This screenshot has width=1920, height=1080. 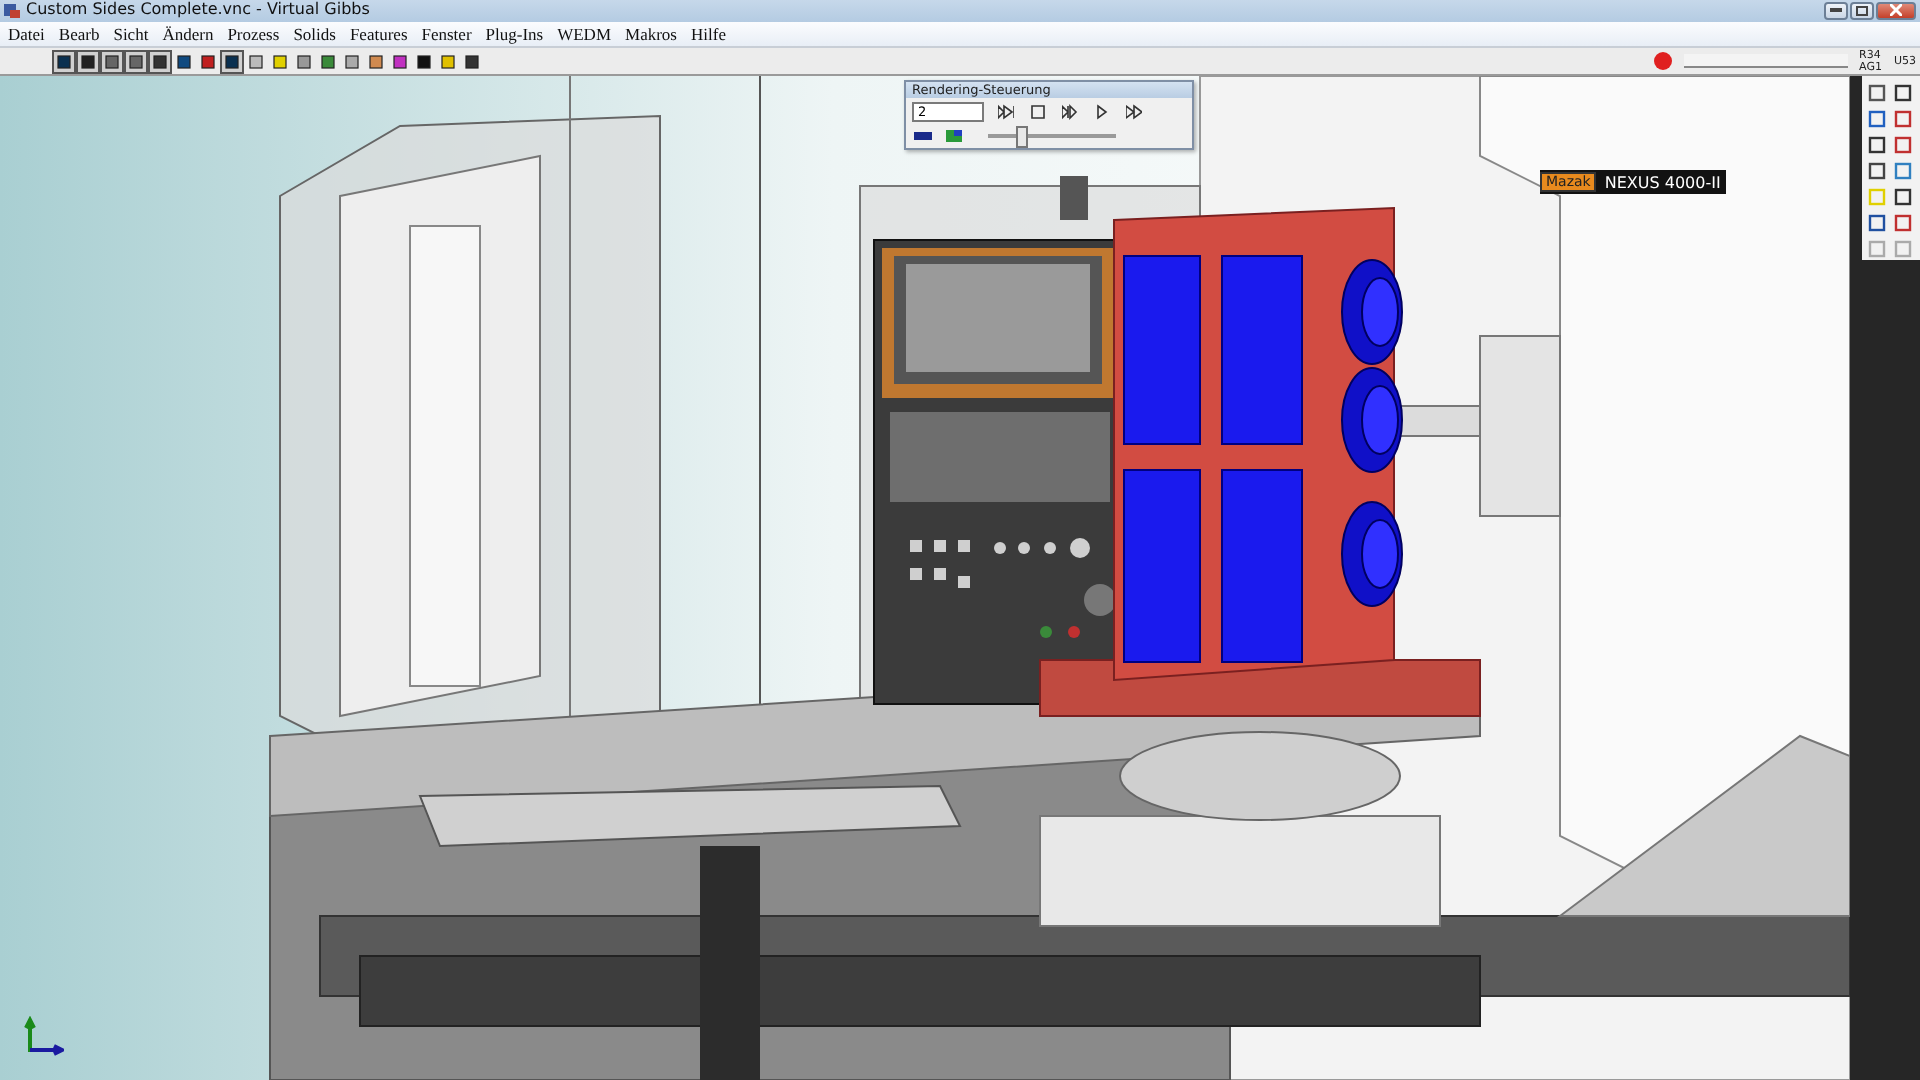 I want to click on close-button, so click(x=1896, y=10).